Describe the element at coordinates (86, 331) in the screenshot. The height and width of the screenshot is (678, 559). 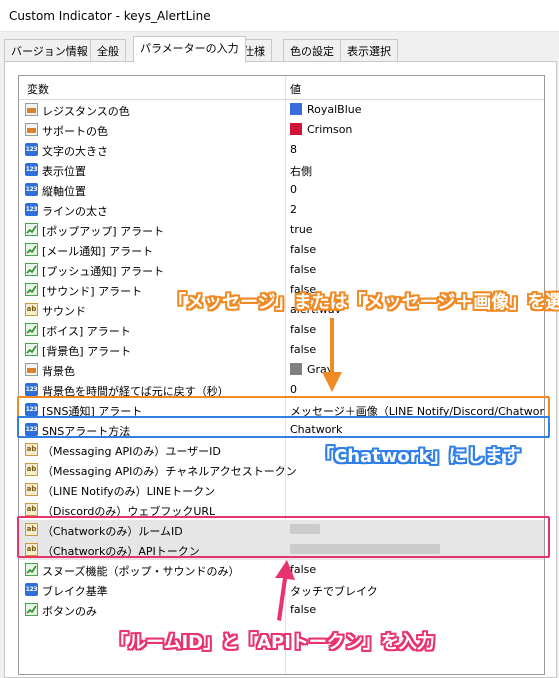
I see `parameter-name: [ボイス] アラート` at that location.